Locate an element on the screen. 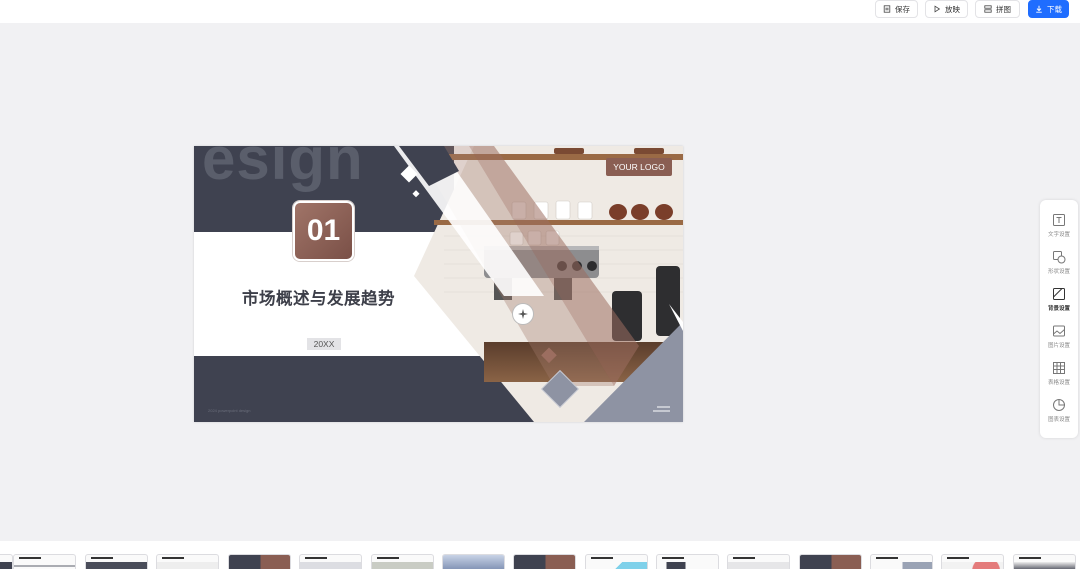 The image size is (1080, 569). table-settings: 表格设置 is located at coordinates (1059, 375).